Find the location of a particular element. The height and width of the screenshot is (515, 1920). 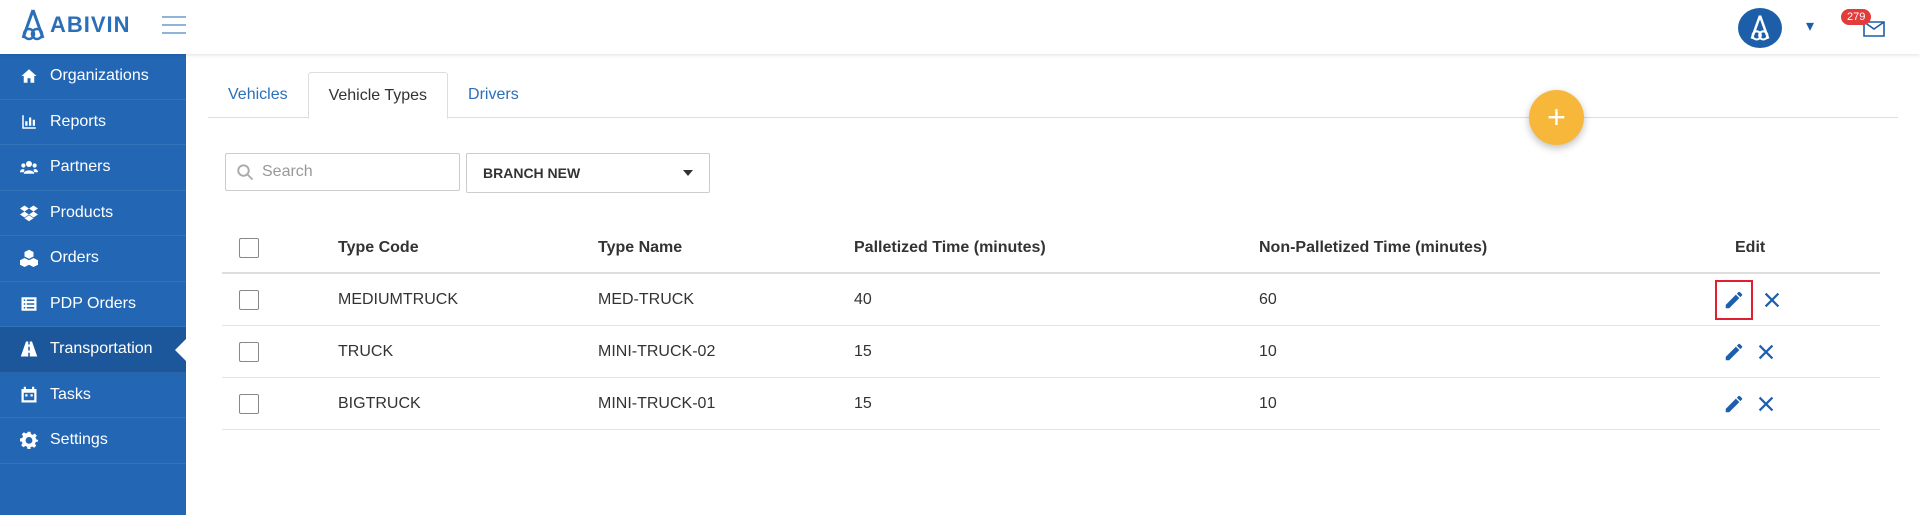

calendar-icon is located at coordinates (29, 394).